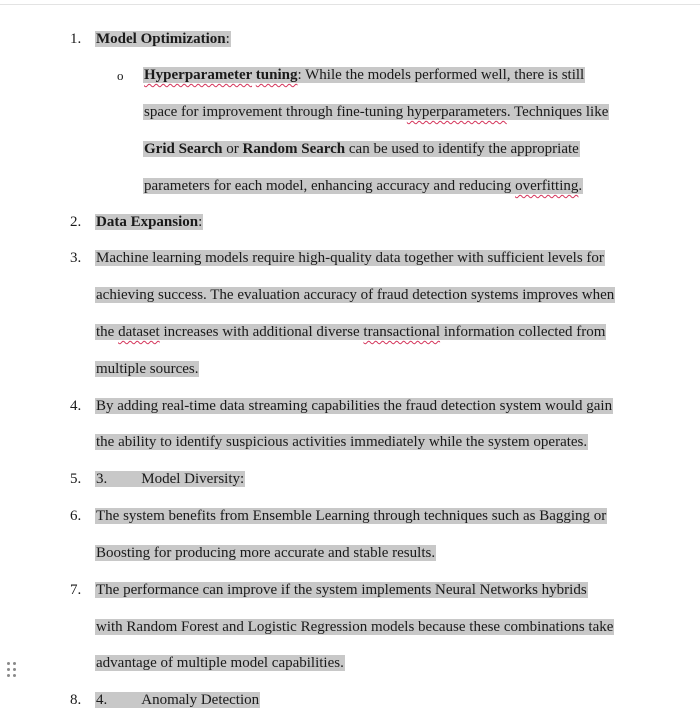  Describe the element at coordinates (76, 590) in the screenshot. I see `list-number: 7.` at that location.